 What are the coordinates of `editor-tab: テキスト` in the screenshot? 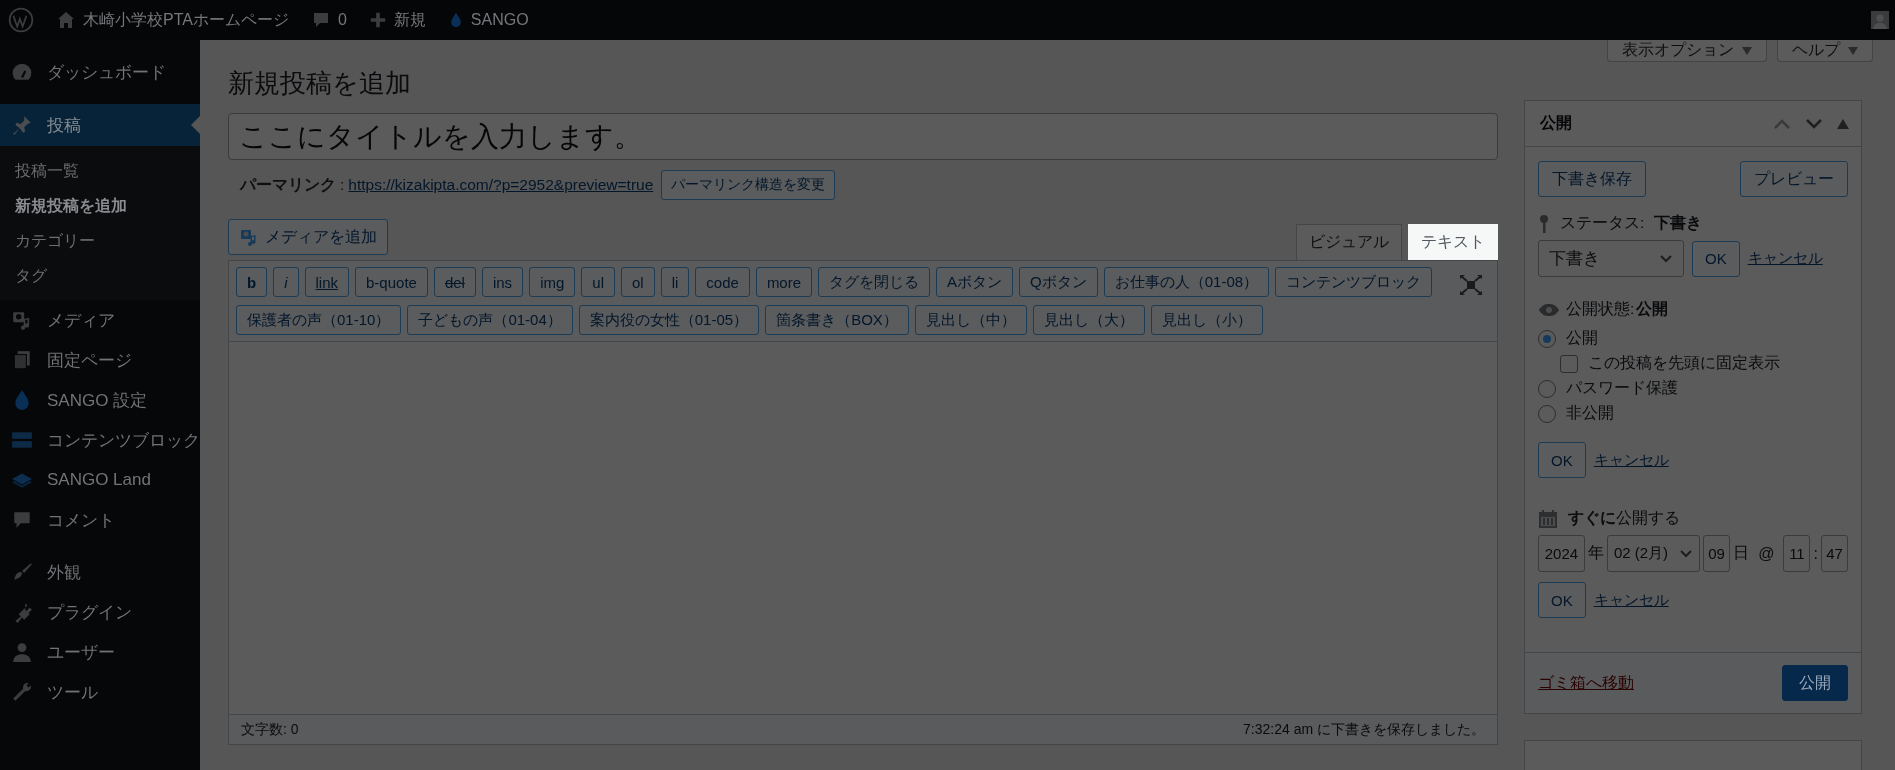 It's located at (1453, 242).